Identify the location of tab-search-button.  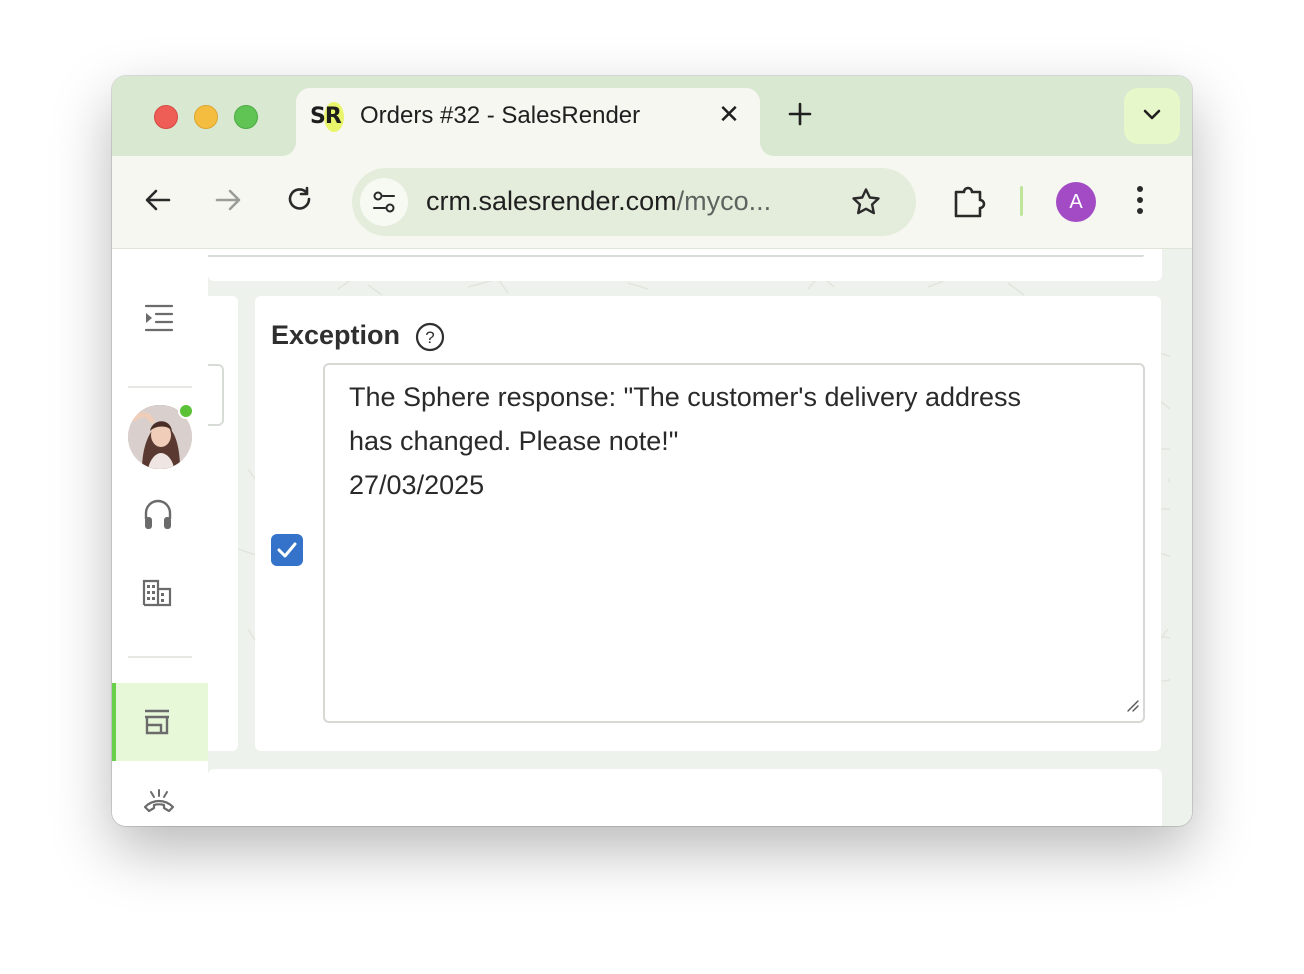
(1152, 116).